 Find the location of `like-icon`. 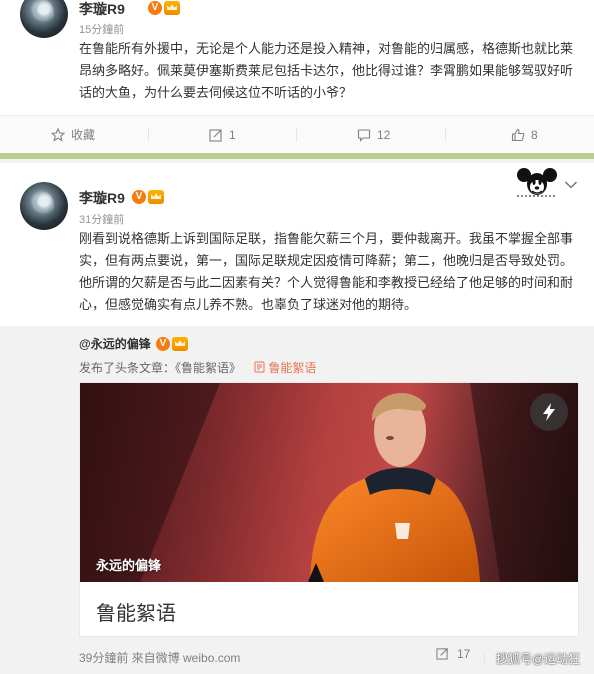

like-icon is located at coordinates (518, 135).